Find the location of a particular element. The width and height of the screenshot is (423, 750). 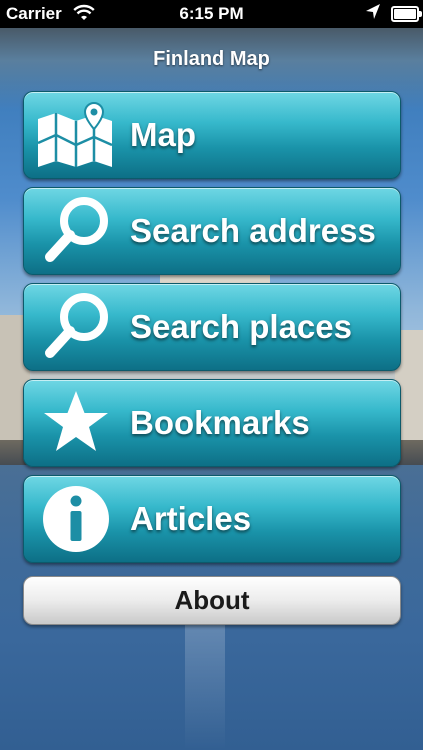

info-icon is located at coordinates (76, 519).